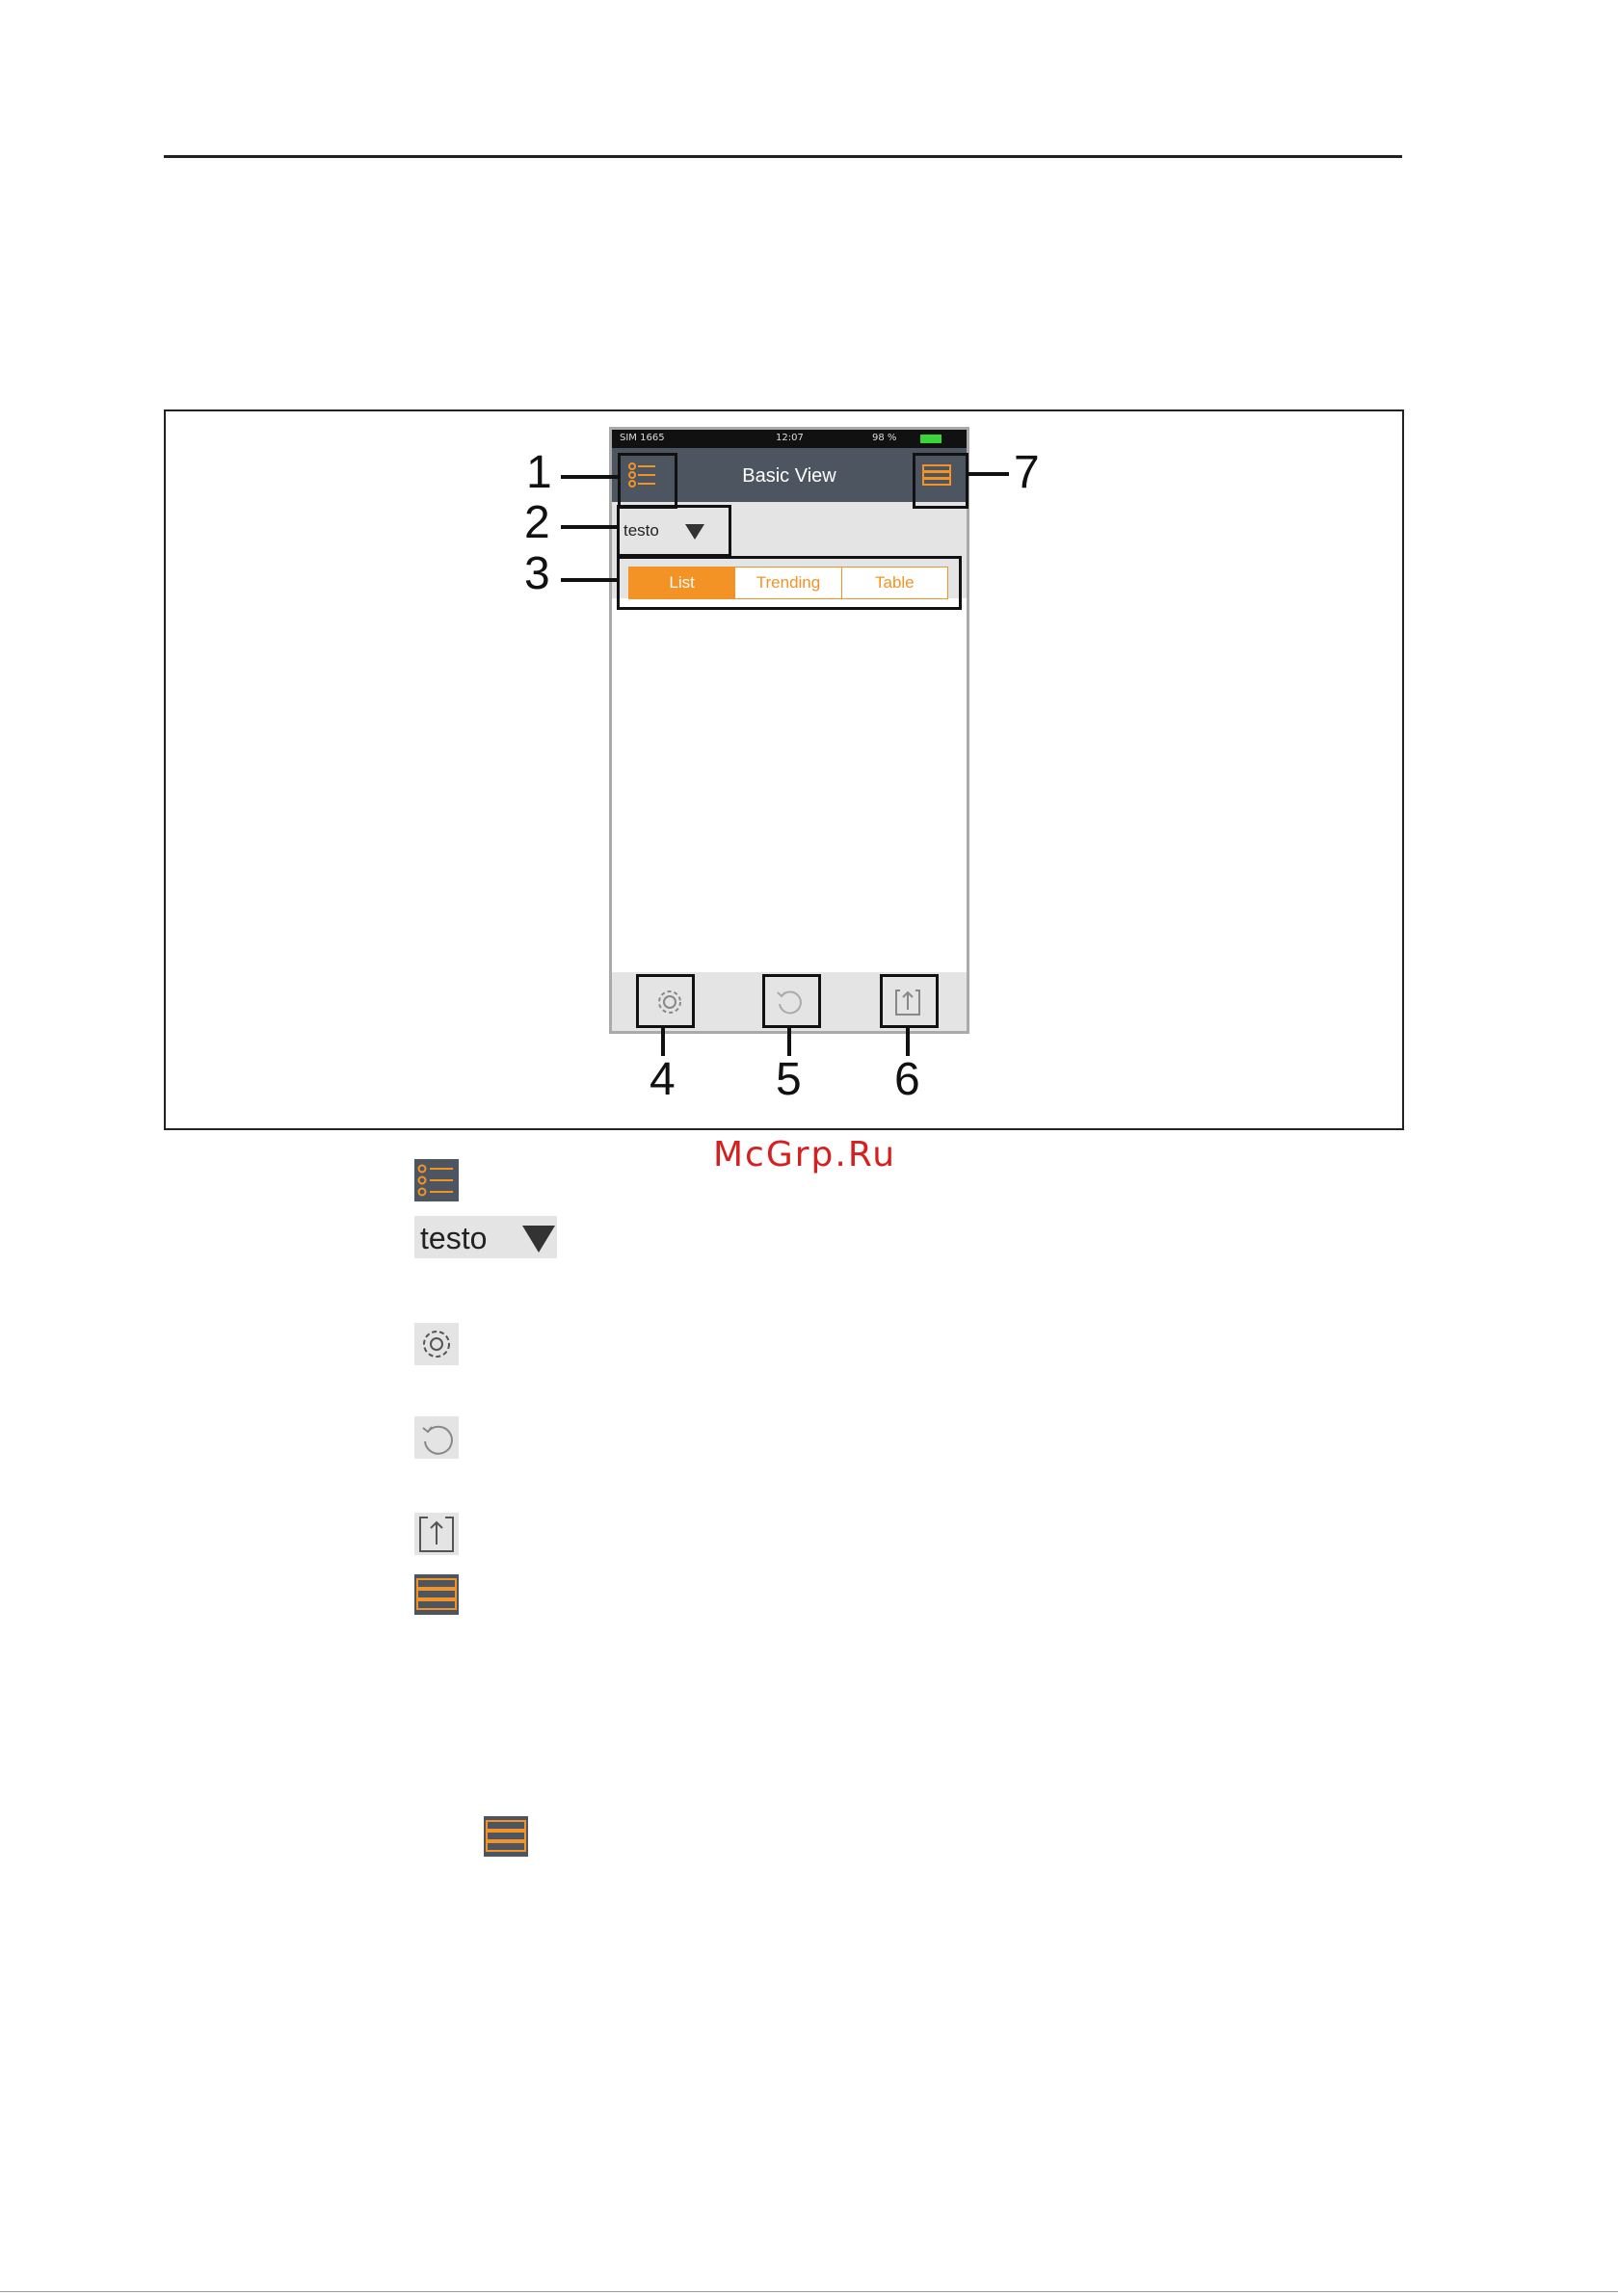  What do you see at coordinates (809, 2291) in the screenshot?
I see `footer-line` at bounding box center [809, 2291].